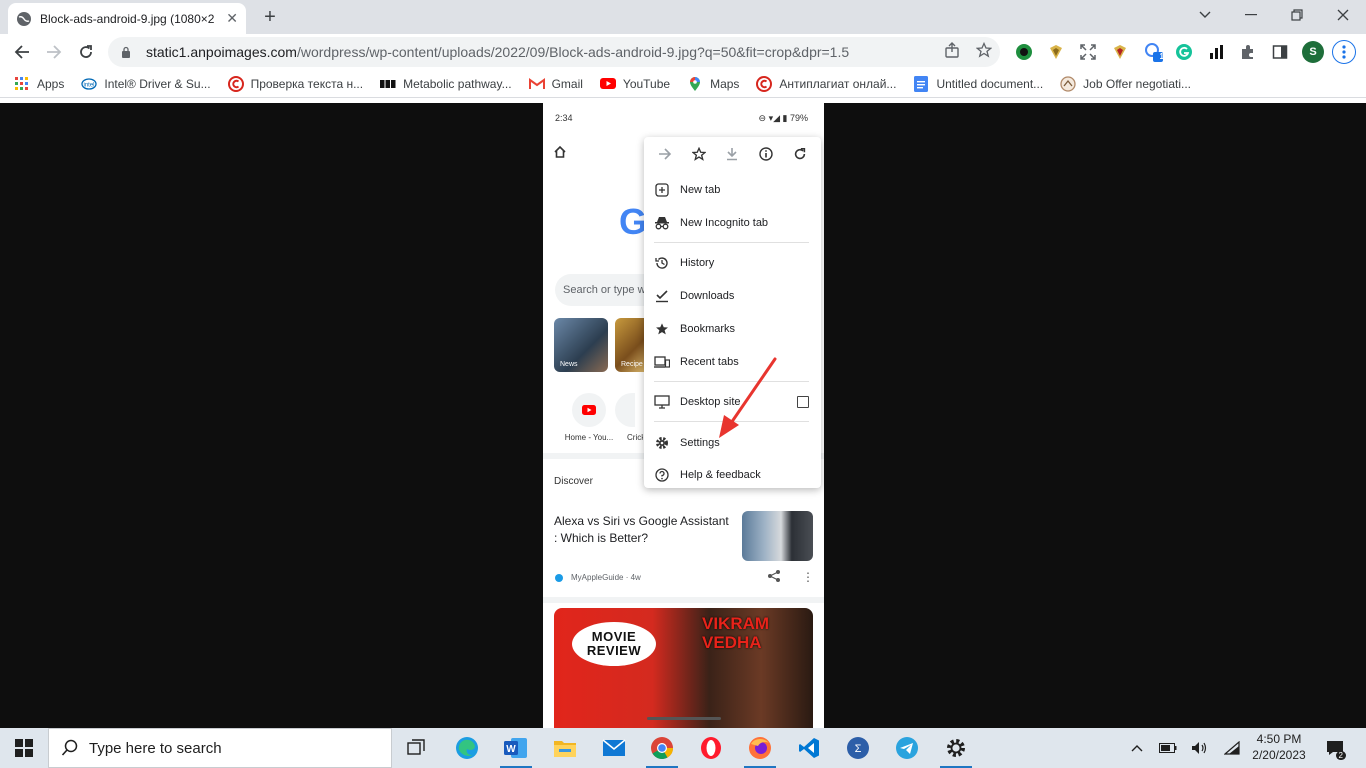  I want to click on extension-chart-icon, so click(1216, 52).